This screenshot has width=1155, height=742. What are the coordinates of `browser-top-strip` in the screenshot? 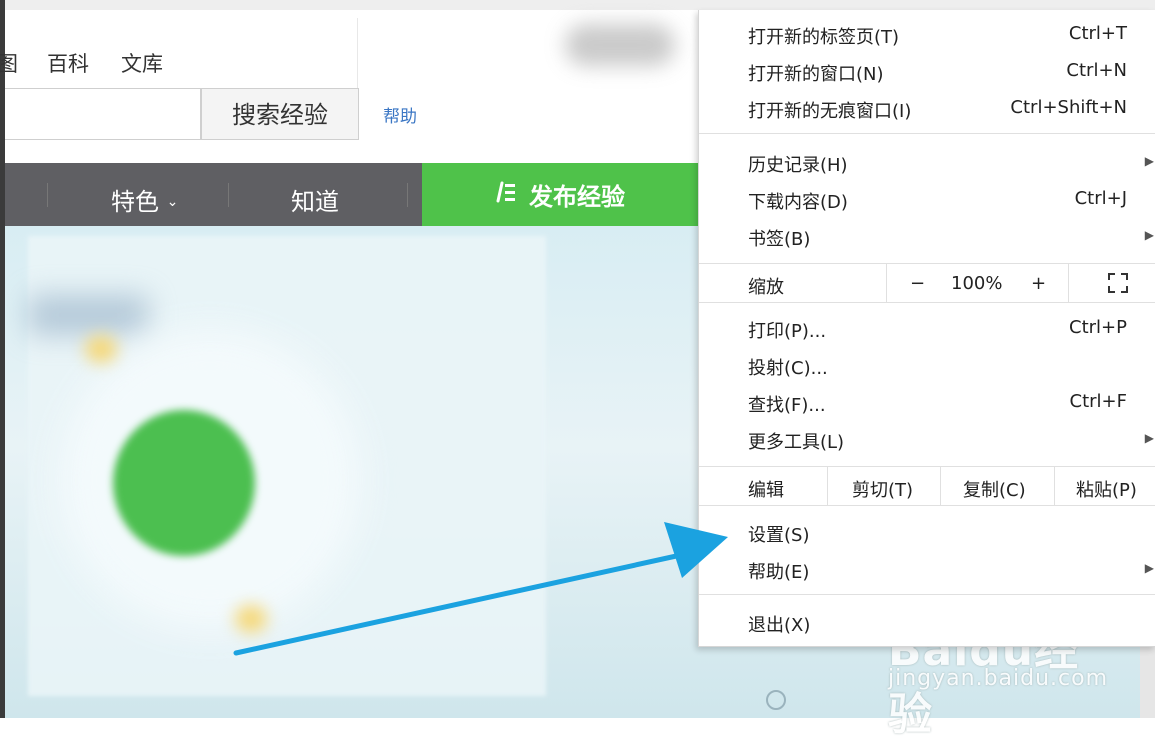 It's located at (580, 5).